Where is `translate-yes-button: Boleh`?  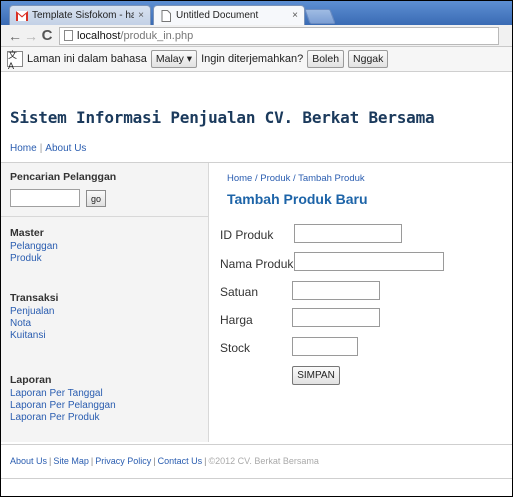
translate-yes-button: Boleh is located at coordinates (326, 59).